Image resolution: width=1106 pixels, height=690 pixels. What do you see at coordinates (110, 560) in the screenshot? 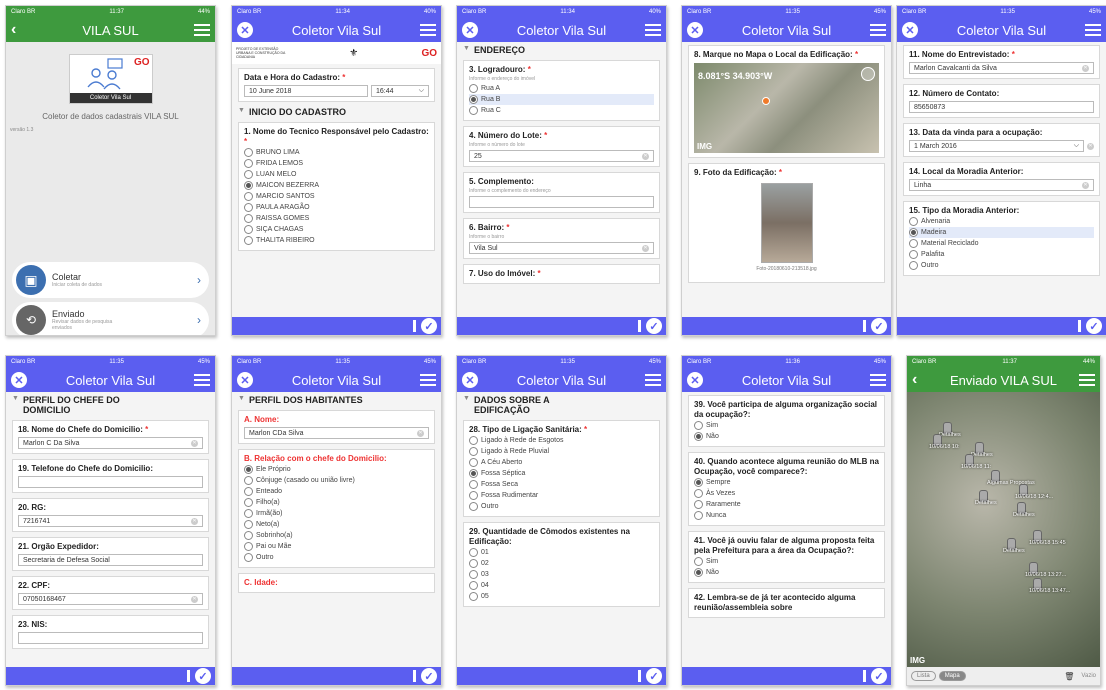
I see `orgao-input: Secretaria de Defesa Social` at bounding box center [110, 560].